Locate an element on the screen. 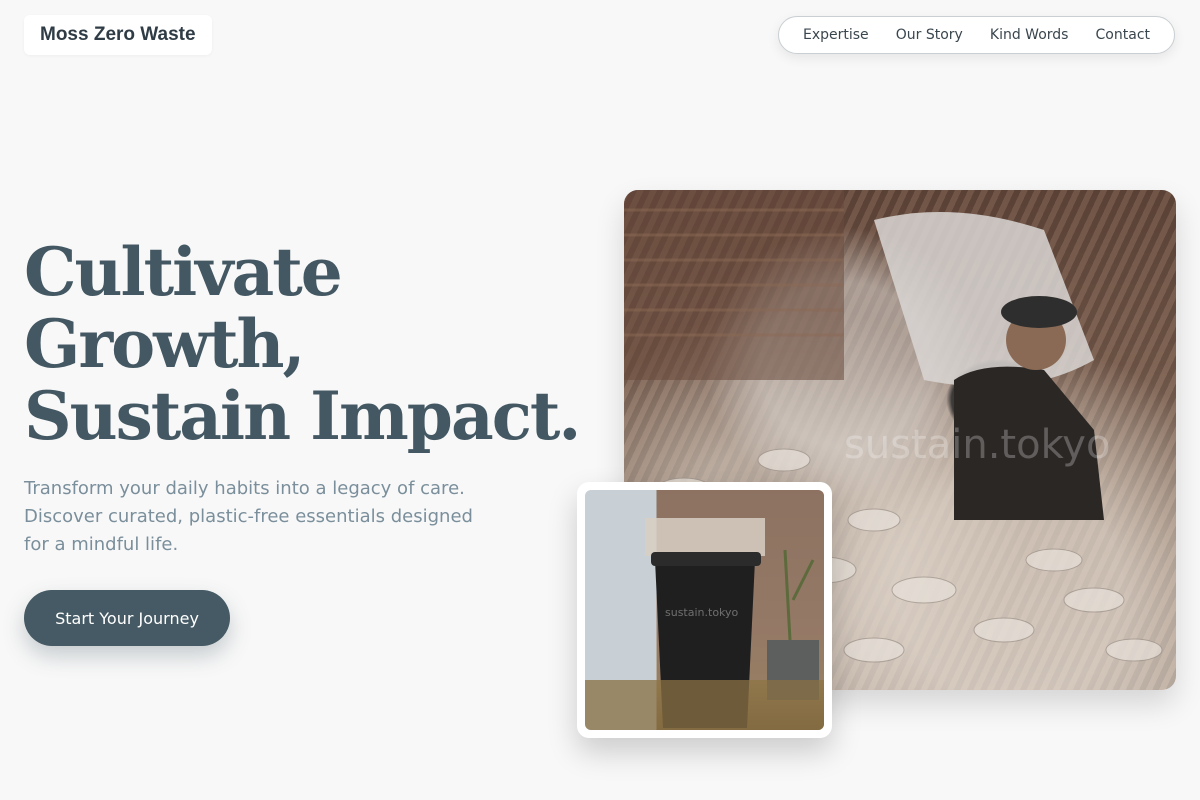 The image size is (1200, 800). headline-line-2: Growth, is located at coordinates (164, 344).